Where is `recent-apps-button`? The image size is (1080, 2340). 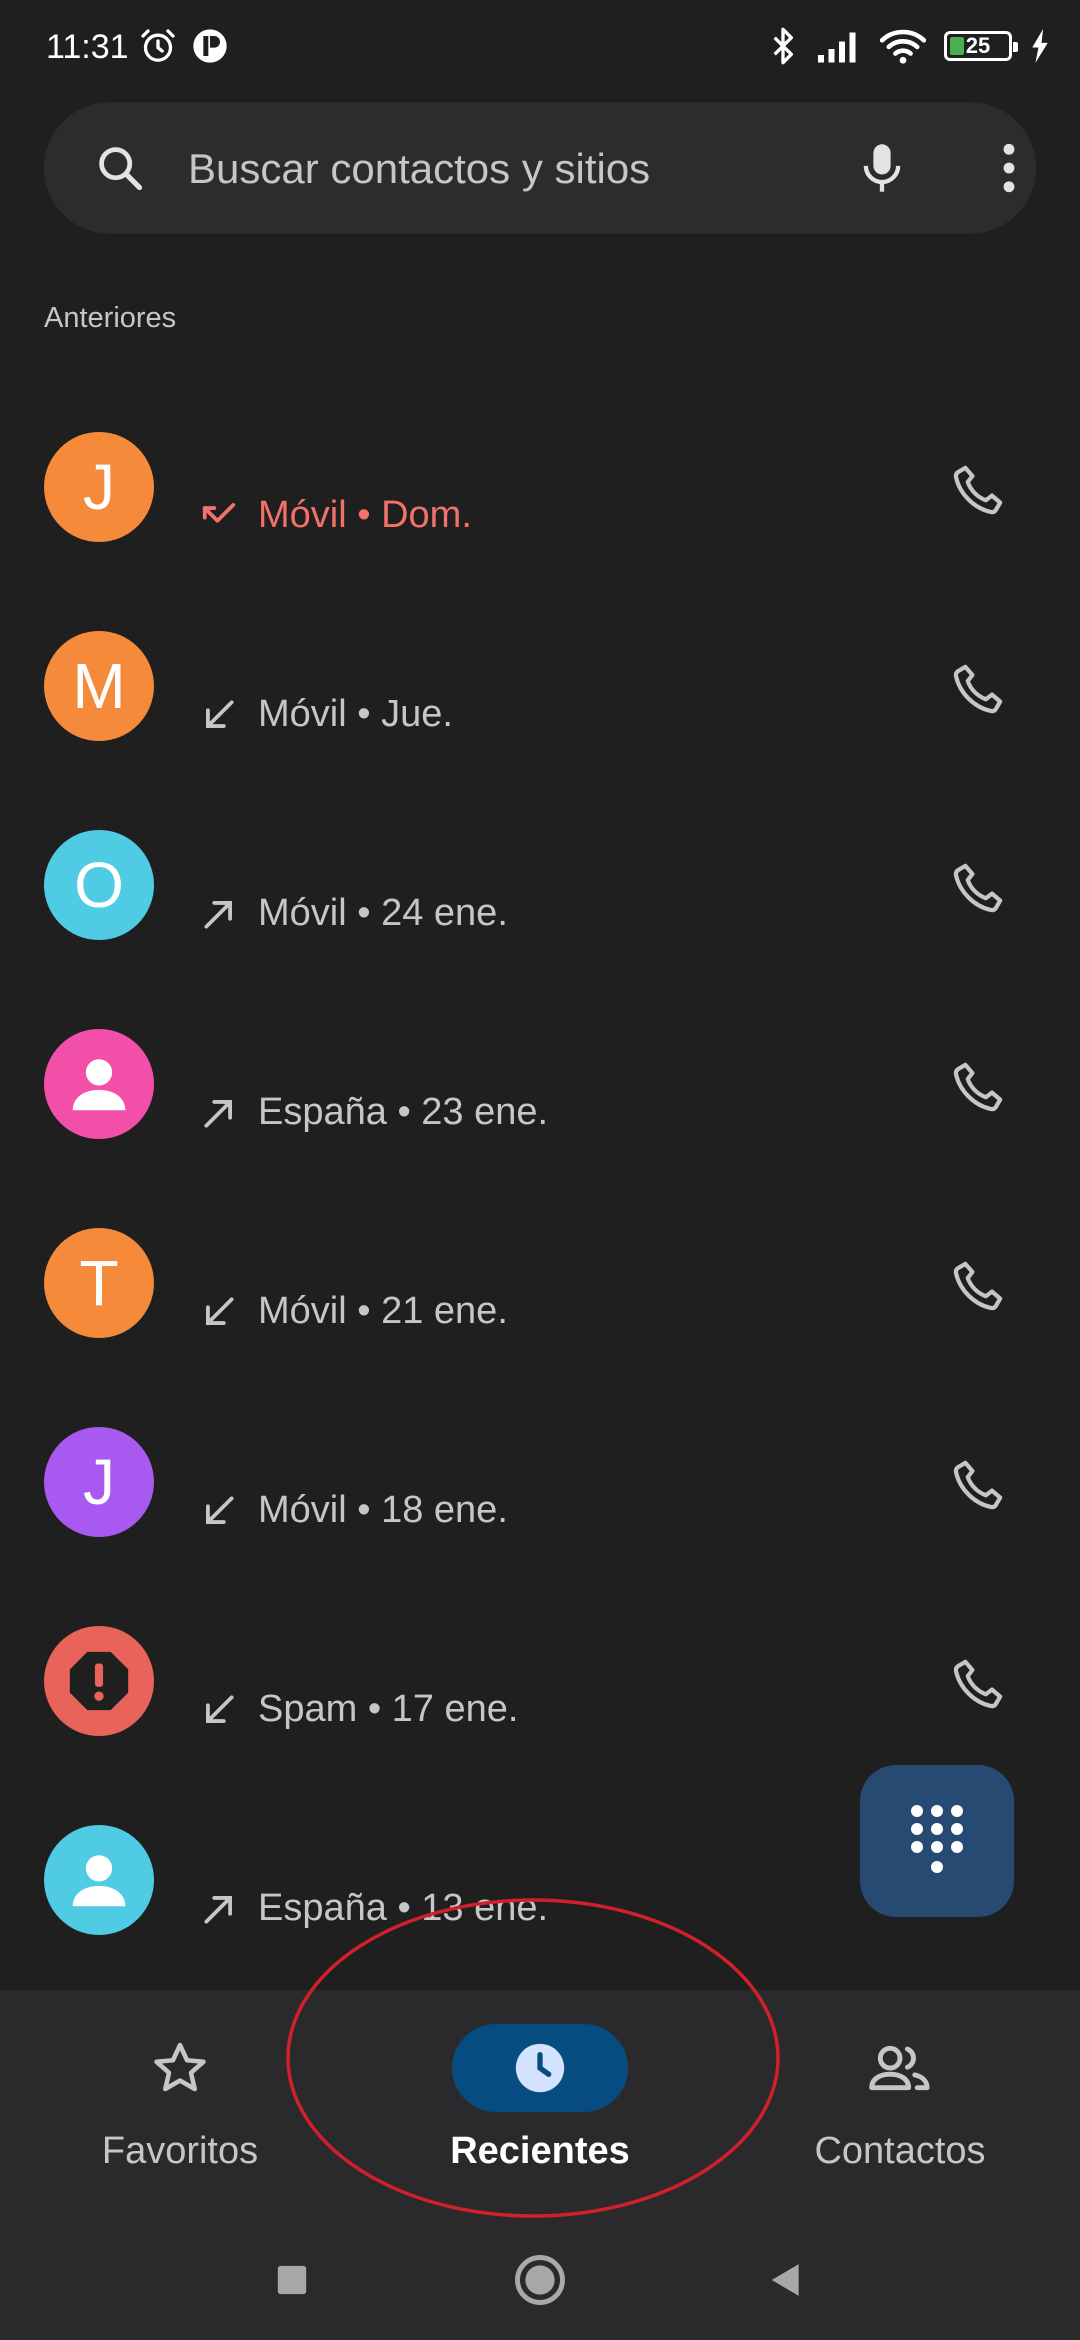
recent-apps-button is located at coordinates (292, 2280).